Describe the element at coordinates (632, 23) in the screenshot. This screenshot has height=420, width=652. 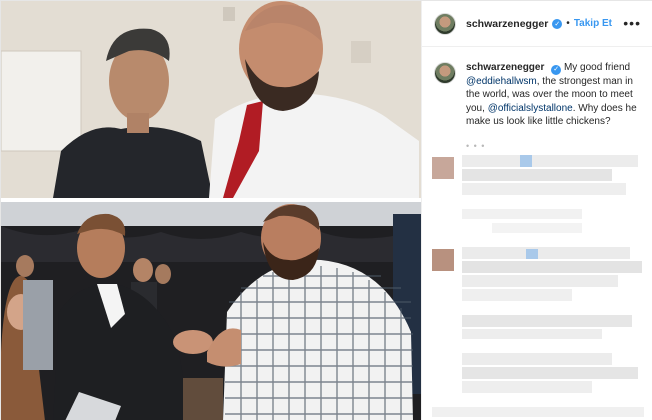
I see `more-options-icon: •••` at that location.